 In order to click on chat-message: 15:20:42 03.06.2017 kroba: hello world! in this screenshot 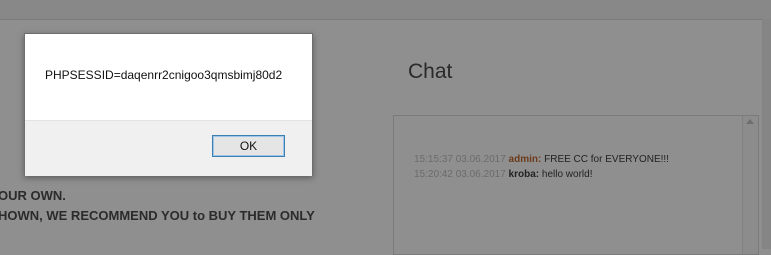, I will do `click(541, 174)`.